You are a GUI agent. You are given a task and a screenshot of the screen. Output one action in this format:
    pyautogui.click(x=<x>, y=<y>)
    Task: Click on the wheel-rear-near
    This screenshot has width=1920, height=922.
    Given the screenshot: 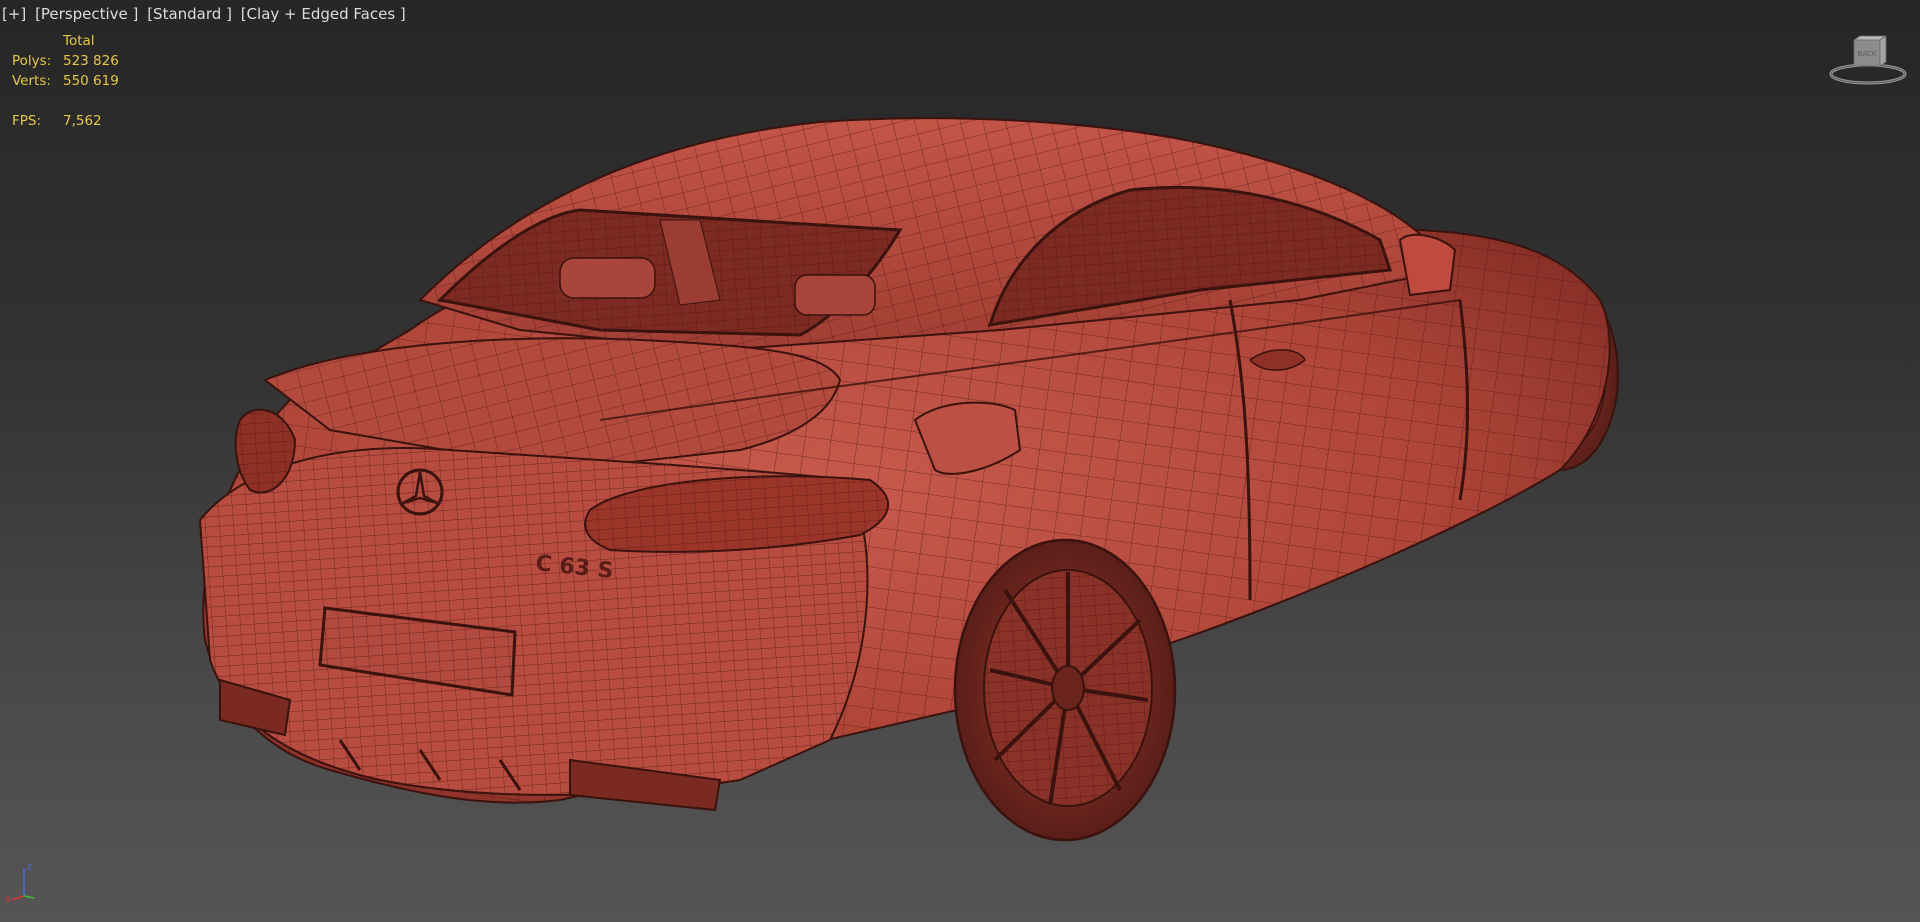 What is the action you would take?
    pyautogui.click(x=1065, y=690)
    